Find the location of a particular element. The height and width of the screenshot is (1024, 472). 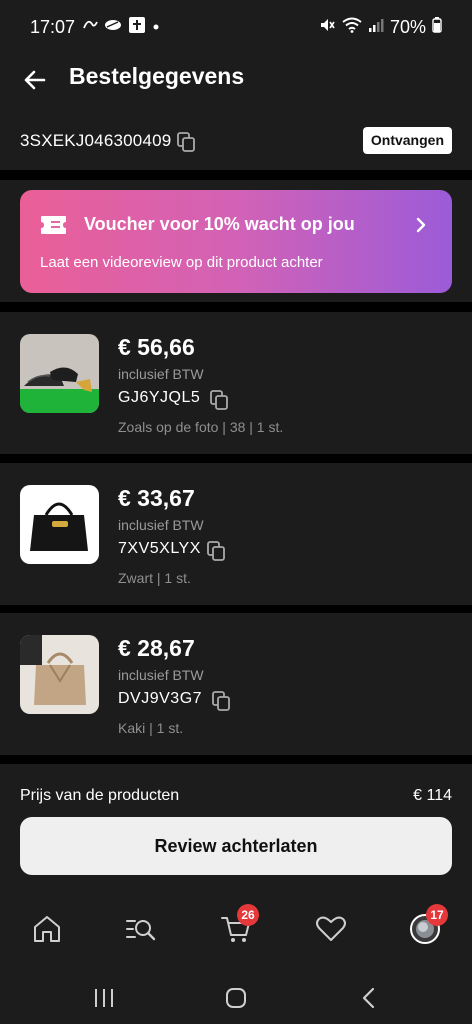

product-price: € 33,67 is located at coordinates (156, 498).